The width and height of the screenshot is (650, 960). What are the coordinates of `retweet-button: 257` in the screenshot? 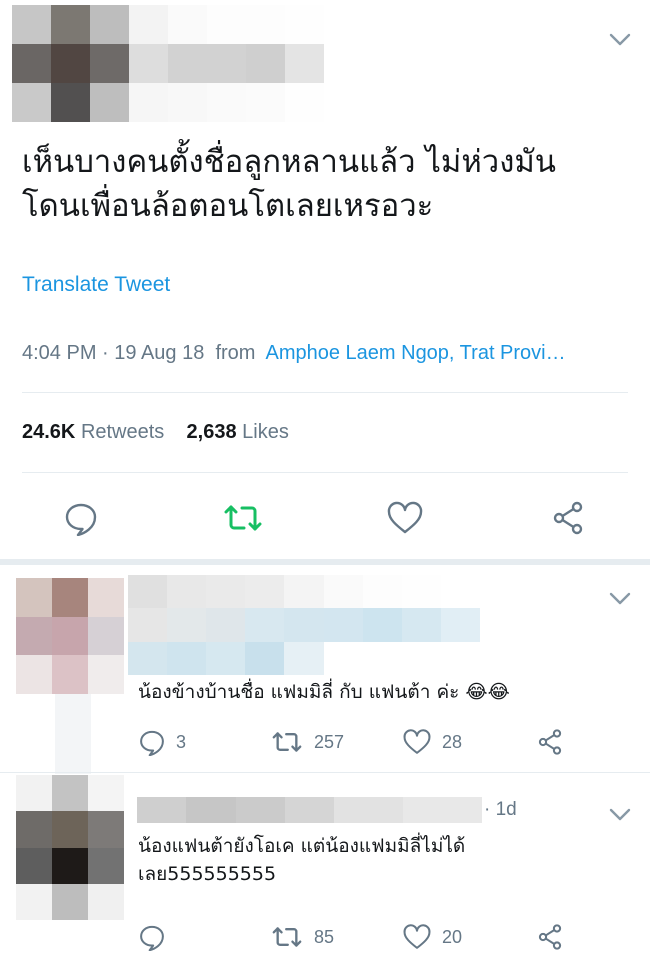 It's located at (307, 742).